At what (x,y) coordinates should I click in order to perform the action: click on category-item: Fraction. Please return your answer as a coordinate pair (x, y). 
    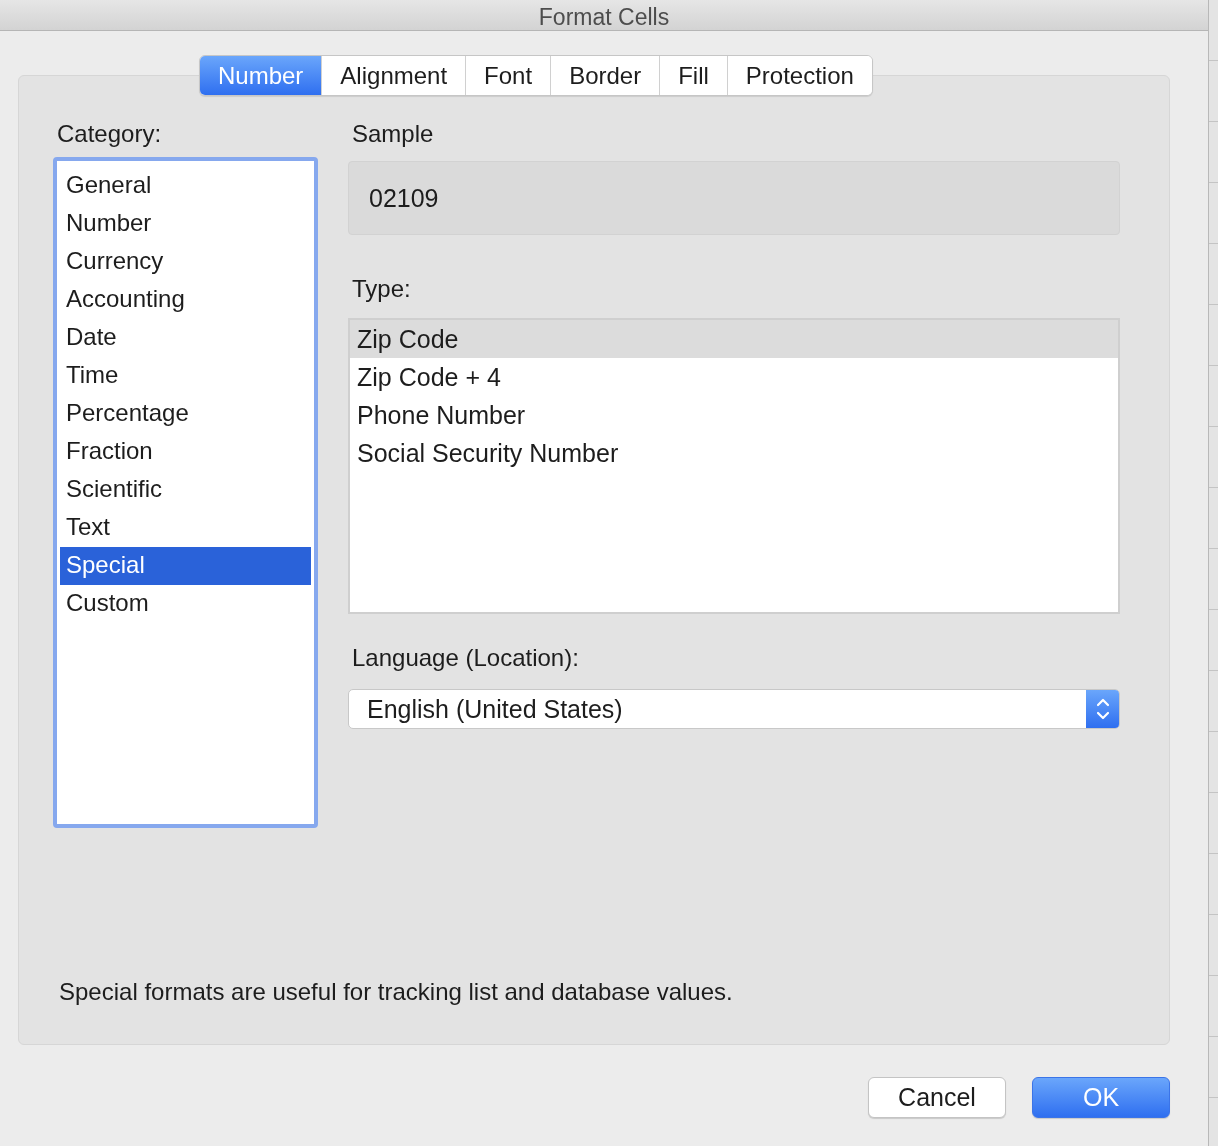
    Looking at the image, I should click on (185, 452).